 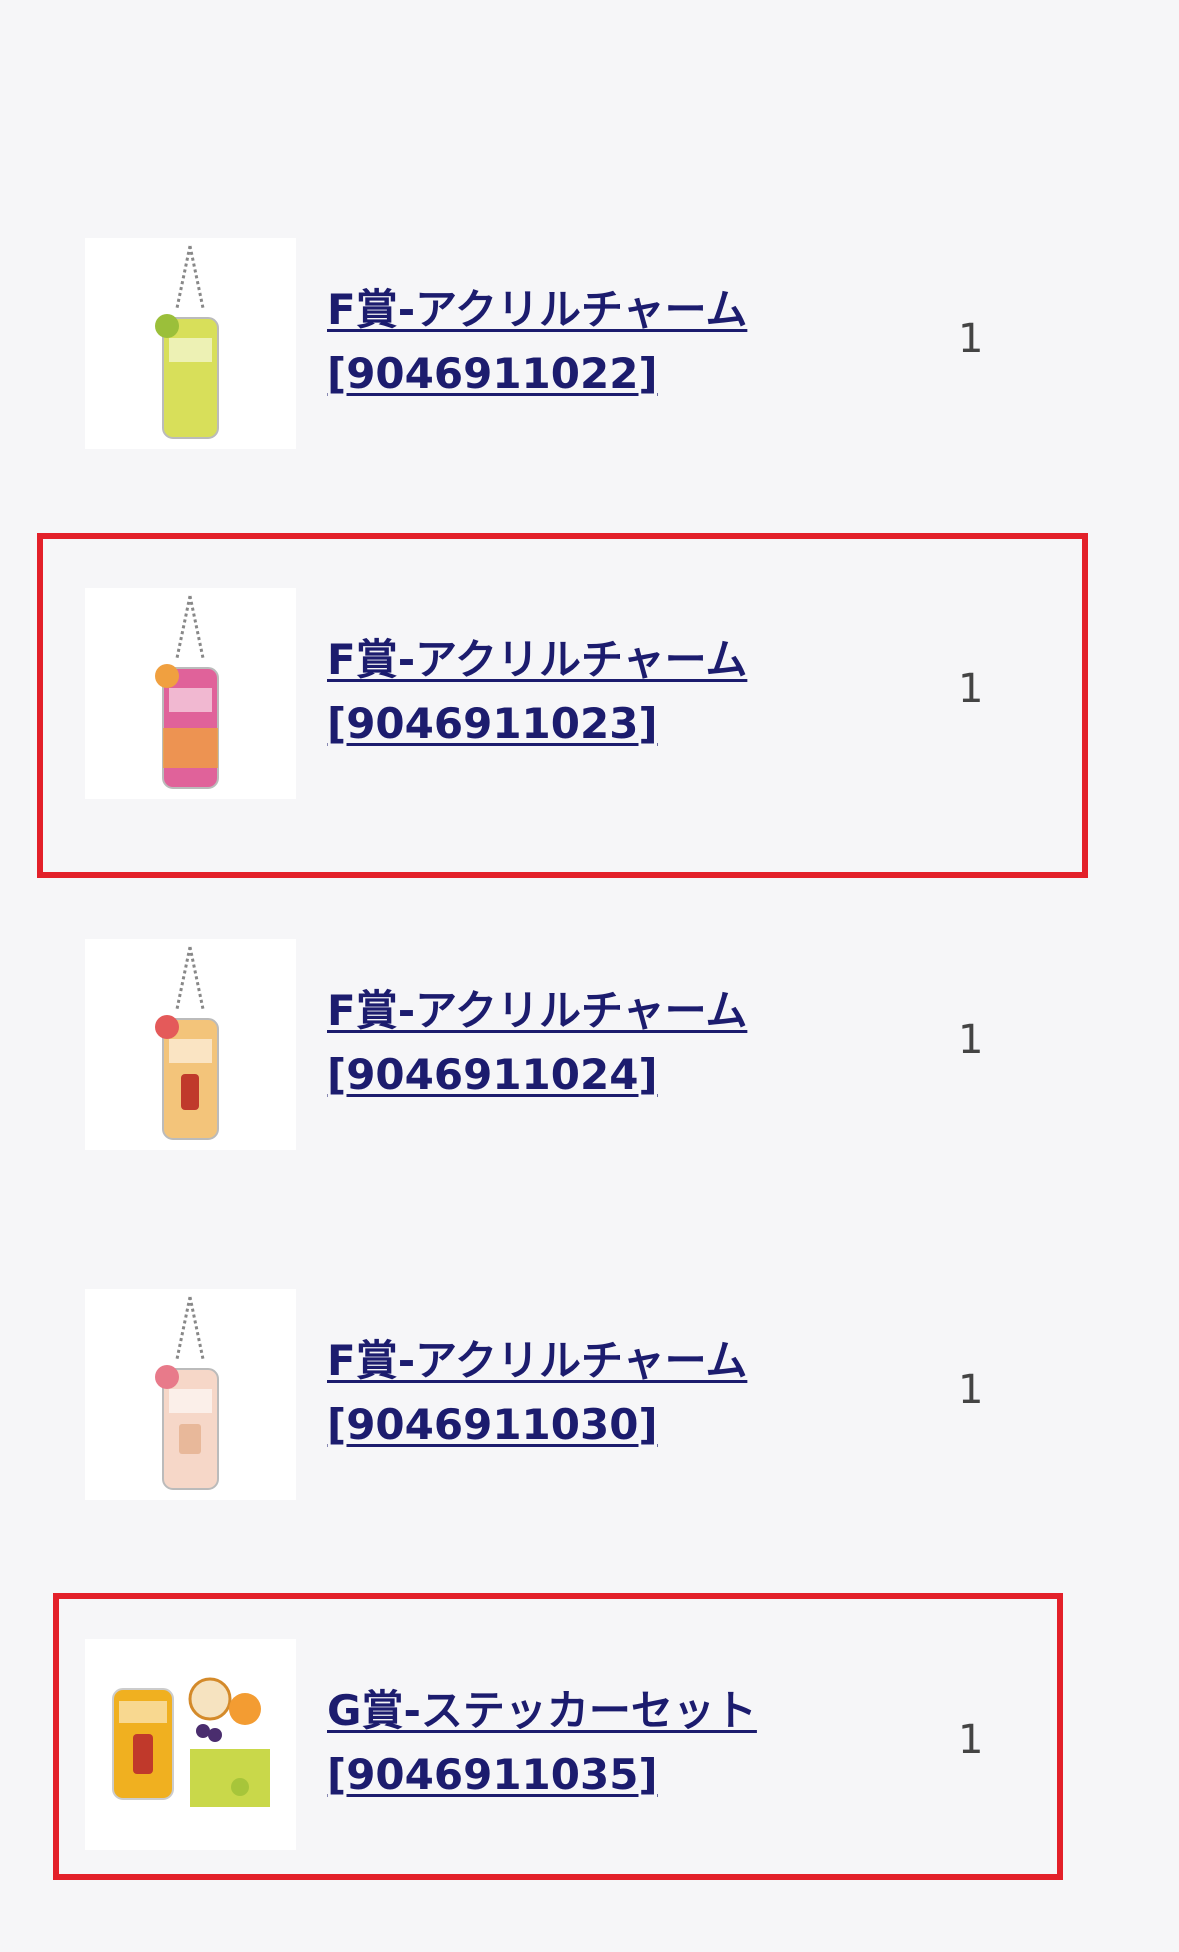 I want to click on list-item: F賞-アクリルチャーム [9046911023] 1, so click(x=589, y=693).